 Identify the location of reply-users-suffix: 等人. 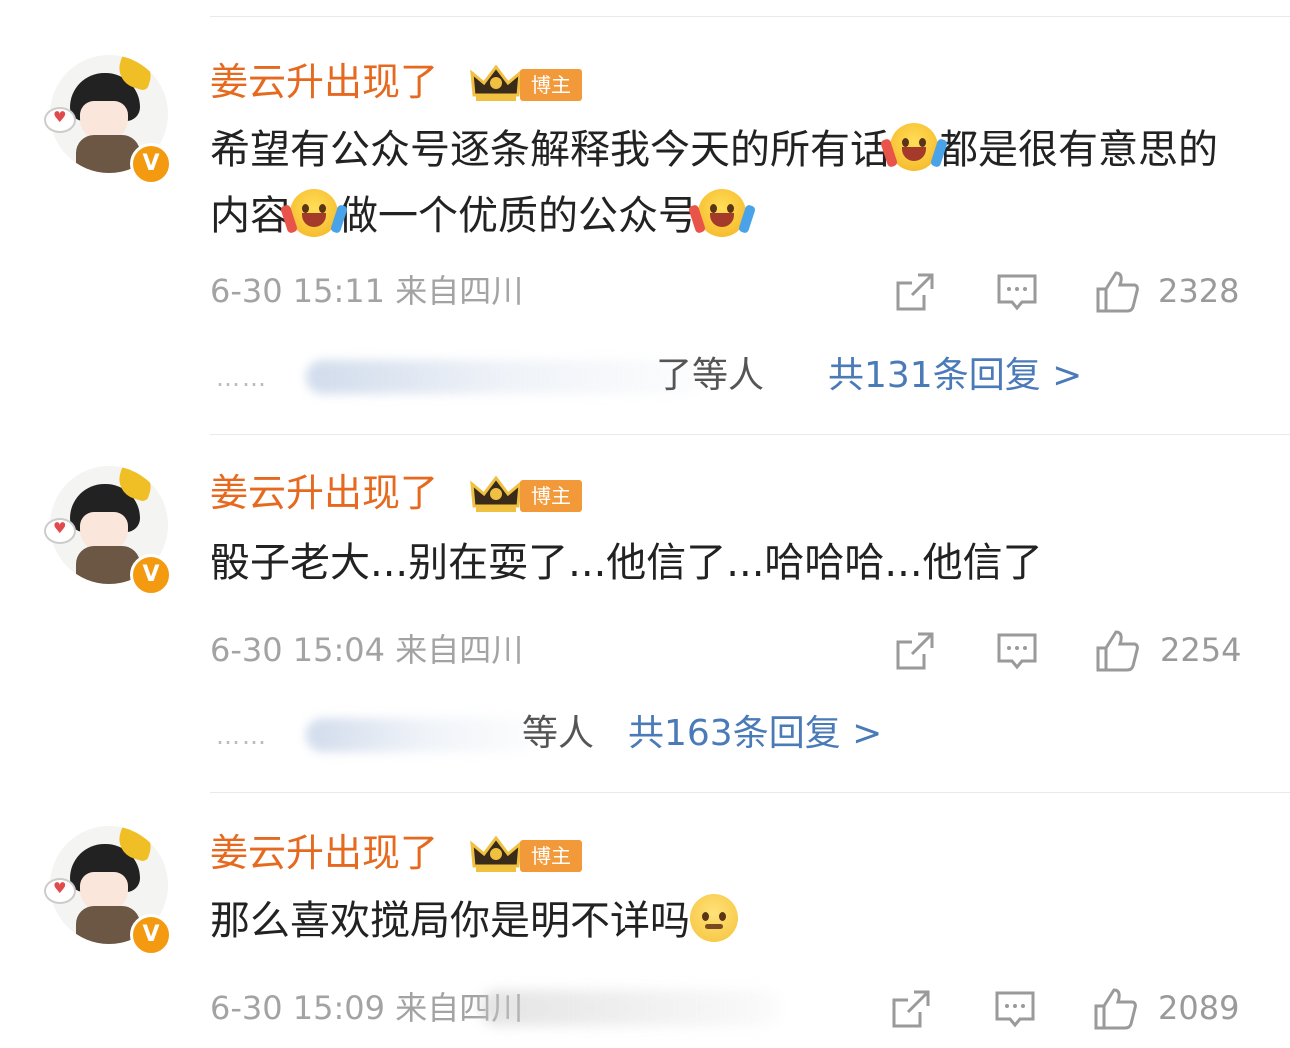
(558, 733).